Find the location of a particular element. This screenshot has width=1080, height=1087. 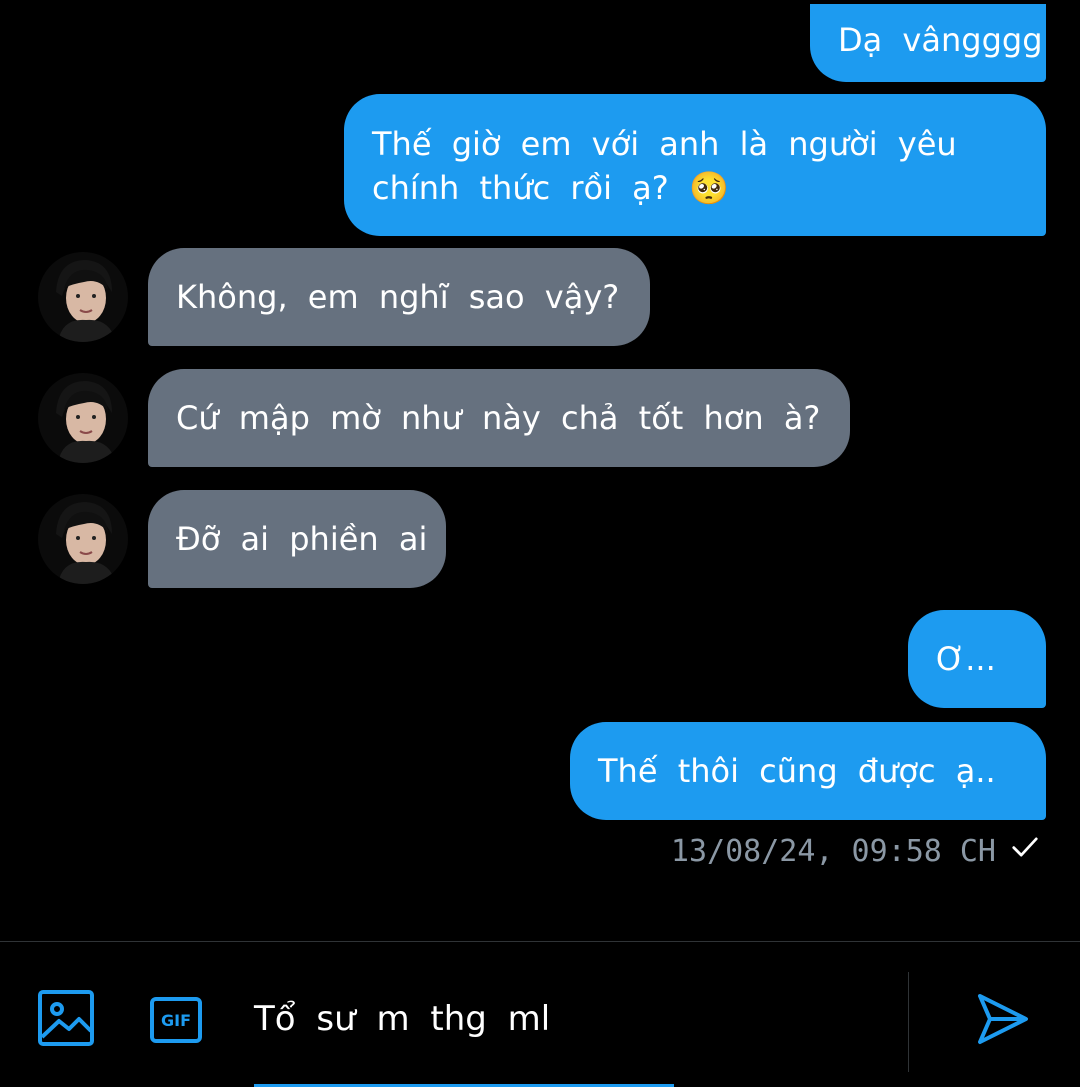

message-bubble-incoming: Cứ mập mờ như này chả tốt hơn à? is located at coordinates (499, 418).